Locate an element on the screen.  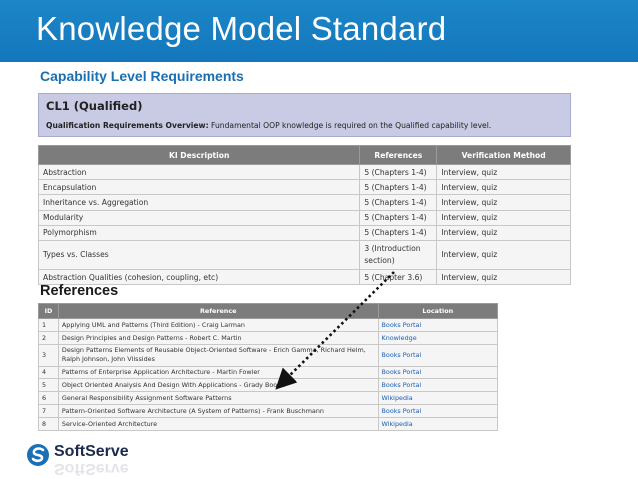
ki-description: Abstraction is located at coordinates (199, 172).